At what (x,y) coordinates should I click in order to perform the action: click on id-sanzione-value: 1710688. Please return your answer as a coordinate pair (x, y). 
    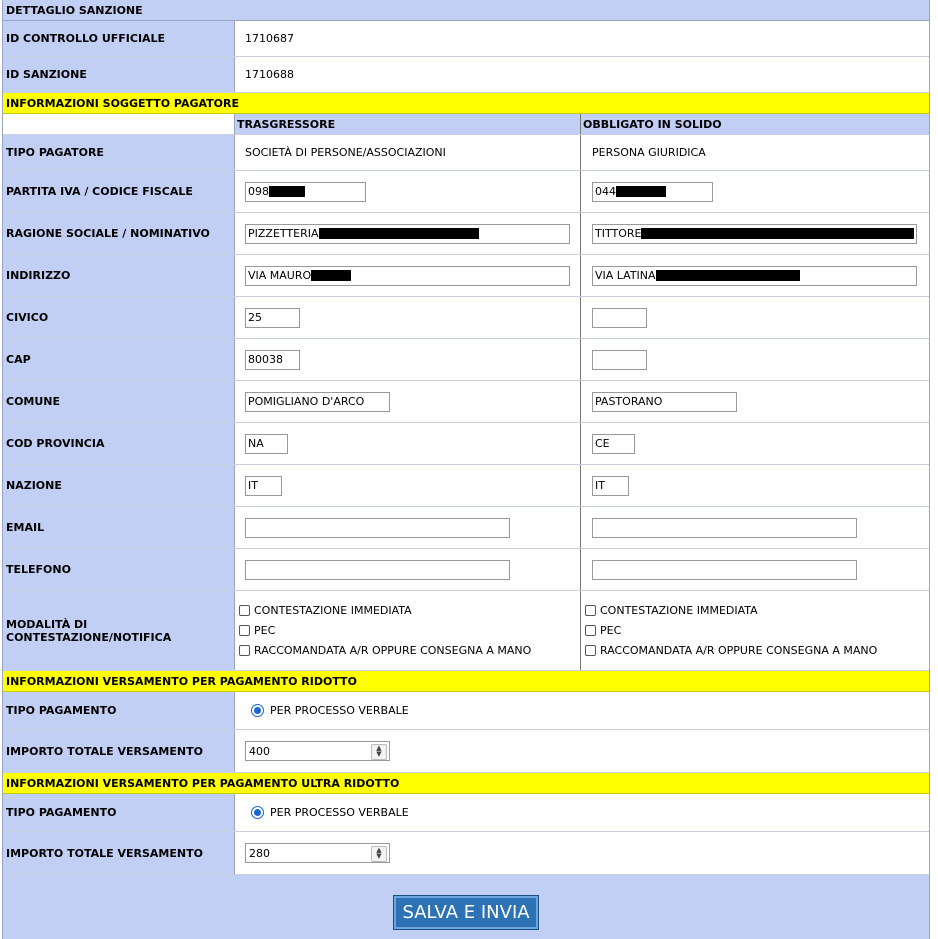
    Looking at the image, I should click on (269, 74).